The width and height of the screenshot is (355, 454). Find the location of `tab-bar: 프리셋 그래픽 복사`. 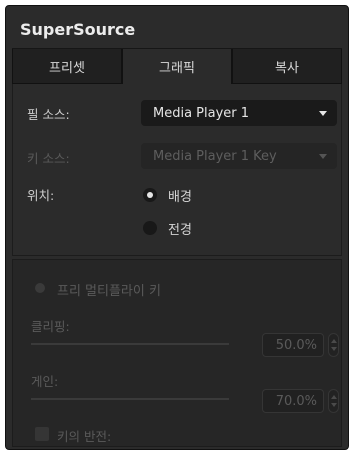

tab-bar: 프리셋 그래픽 복사 is located at coordinates (177, 66).